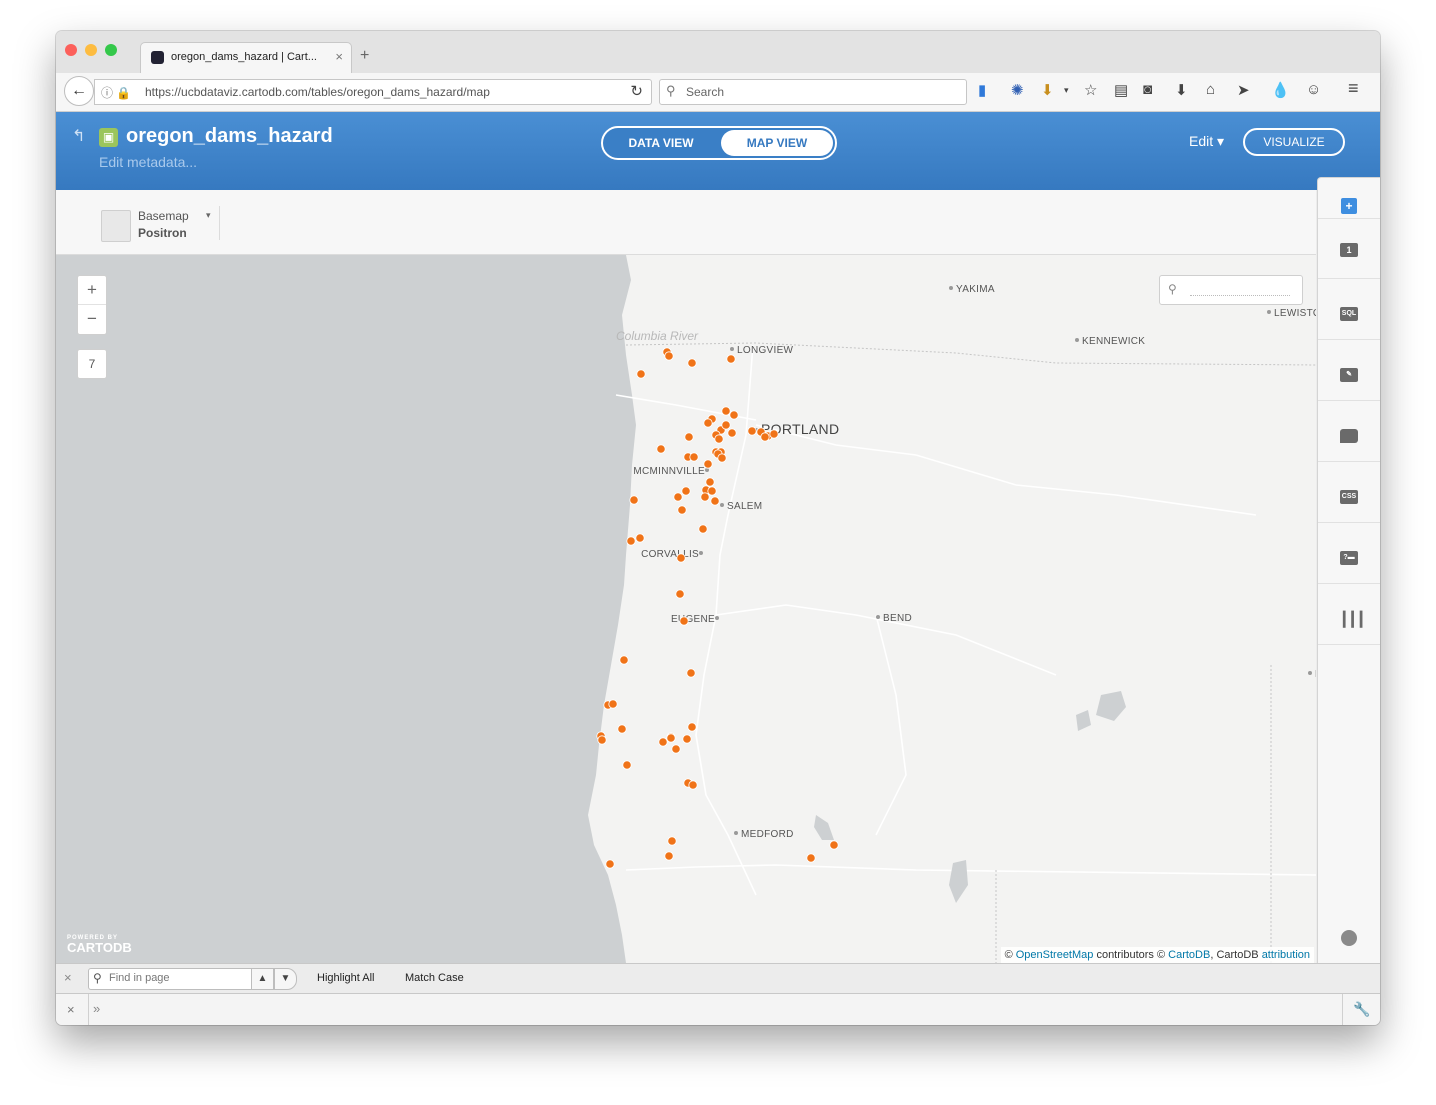 This screenshot has width=1436, height=1105. I want to click on find-input: ⚲ Find in page, so click(170, 979).